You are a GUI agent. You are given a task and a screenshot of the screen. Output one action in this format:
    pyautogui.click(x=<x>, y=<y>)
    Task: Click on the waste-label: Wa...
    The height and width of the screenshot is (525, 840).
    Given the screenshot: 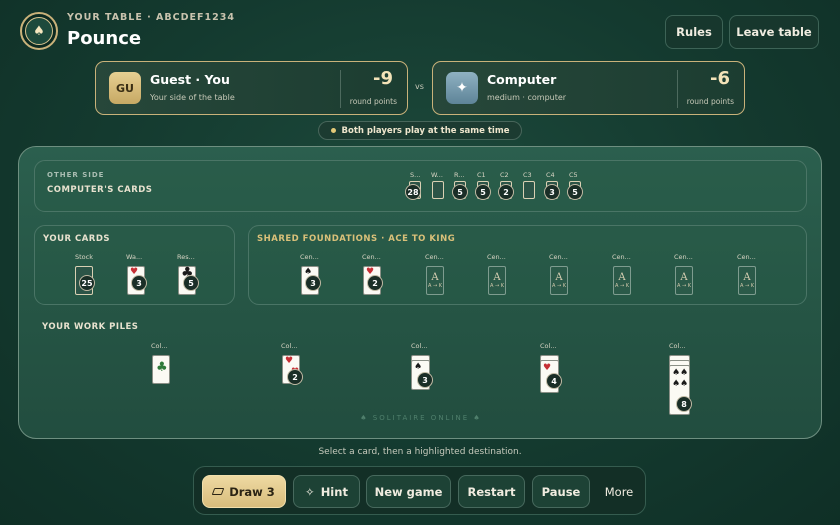 What is the action you would take?
    pyautogui.click(x=134, y=257)
    